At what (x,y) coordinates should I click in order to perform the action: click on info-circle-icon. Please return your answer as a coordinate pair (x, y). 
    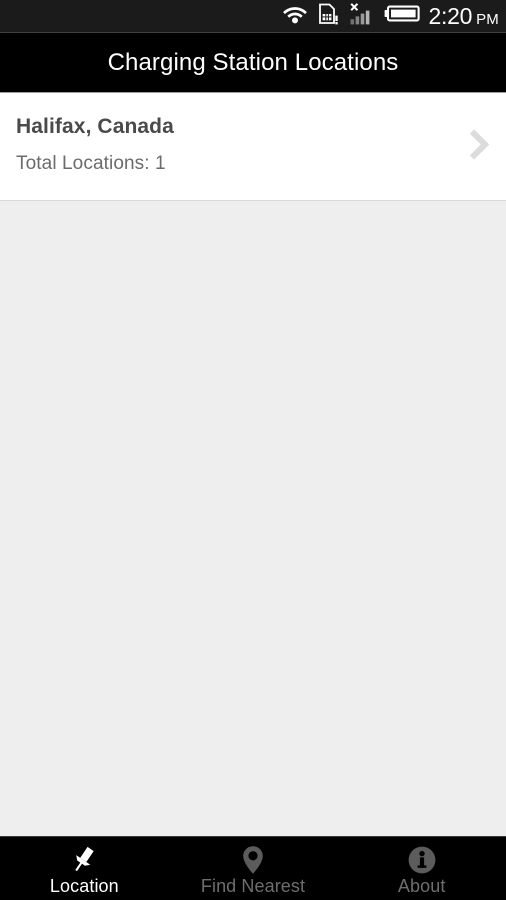
    Looking at the image, I should click on (422, 860).